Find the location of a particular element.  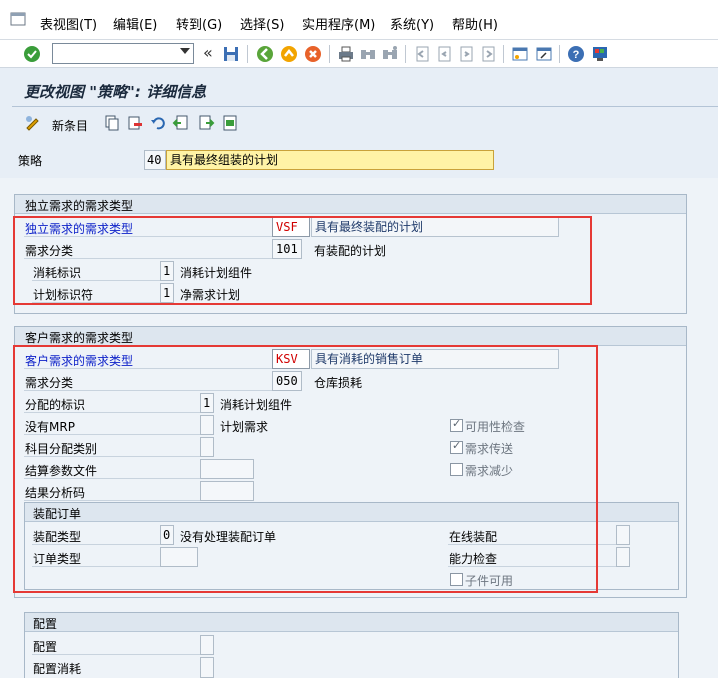

command-field is located at coordinates (123, 53).